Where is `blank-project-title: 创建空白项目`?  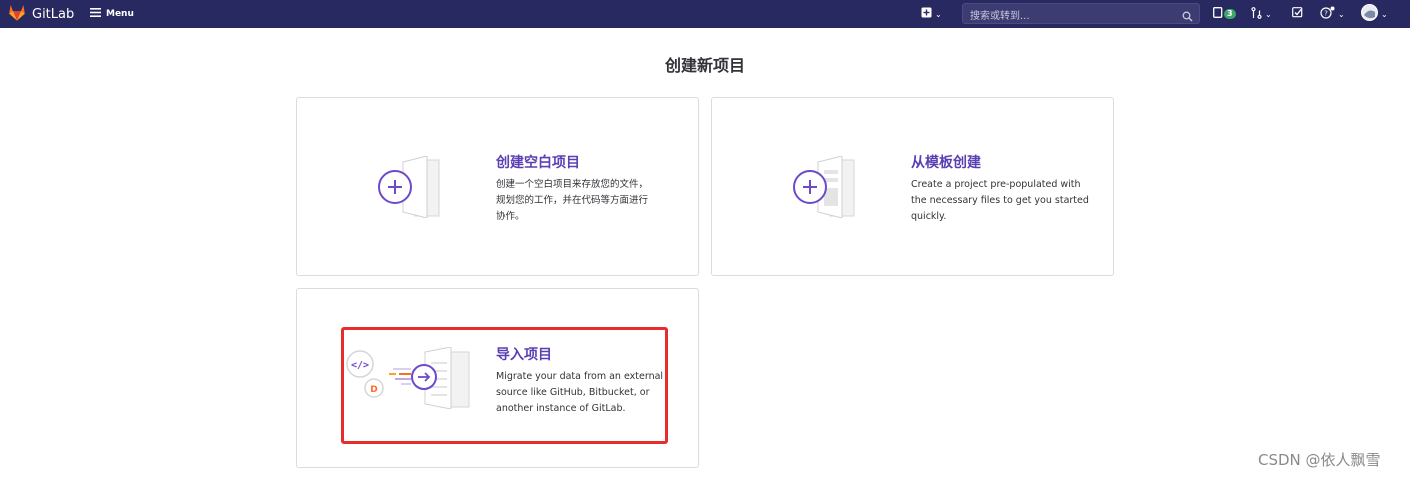
blank-project-title: 创建空白项目 is located at coordinates (538, 163).